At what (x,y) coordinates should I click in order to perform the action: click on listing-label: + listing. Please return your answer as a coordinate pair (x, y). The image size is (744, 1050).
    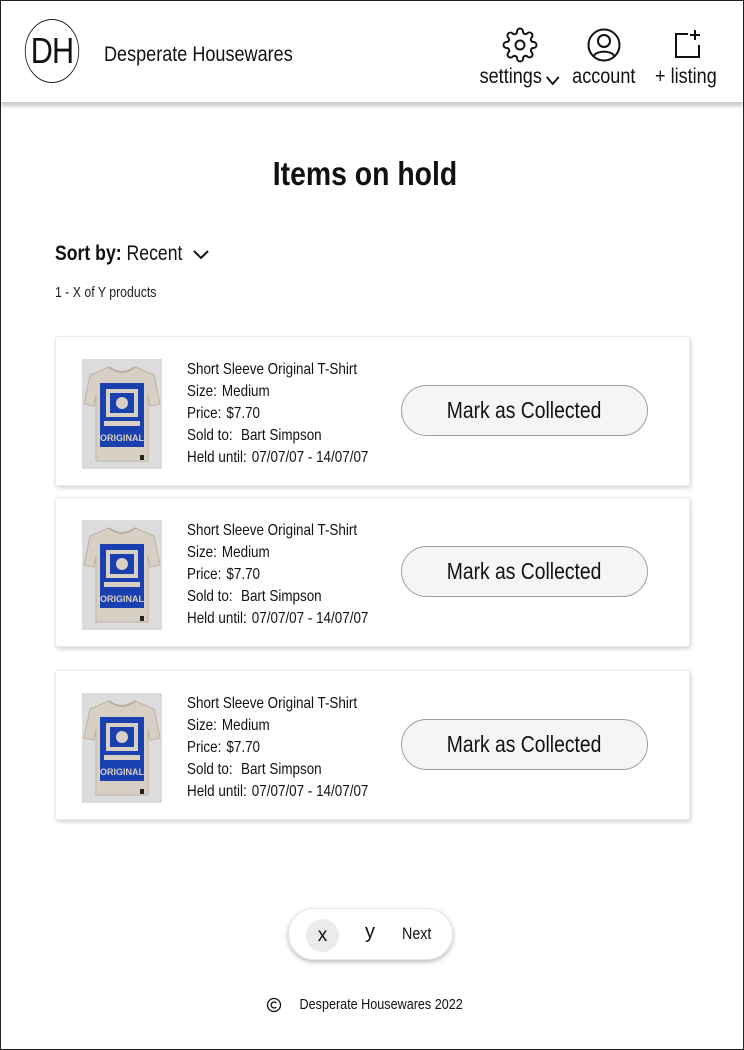
    Looking at the image, I should click on (686, 76).